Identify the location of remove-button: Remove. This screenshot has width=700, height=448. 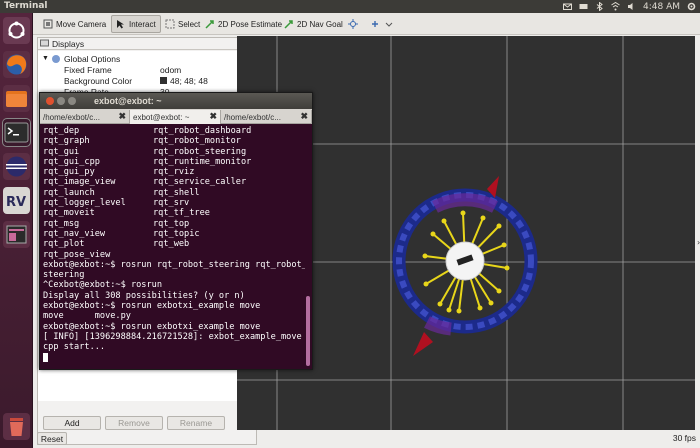
(134, 423).